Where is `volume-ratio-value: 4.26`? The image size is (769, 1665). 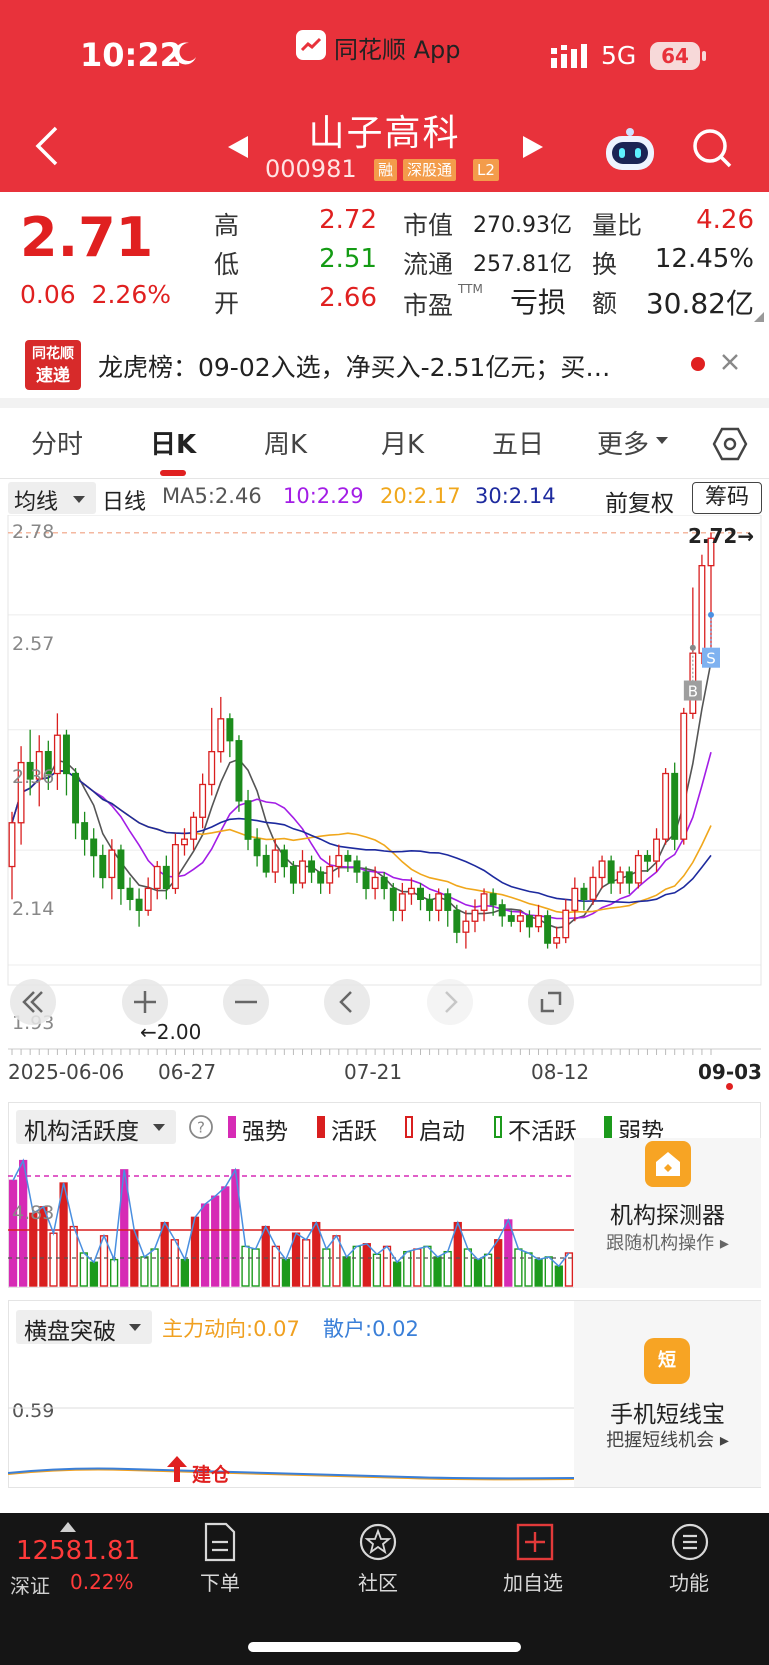
volume-ratio-value: 4.26 is located at coordinates (725, 220).